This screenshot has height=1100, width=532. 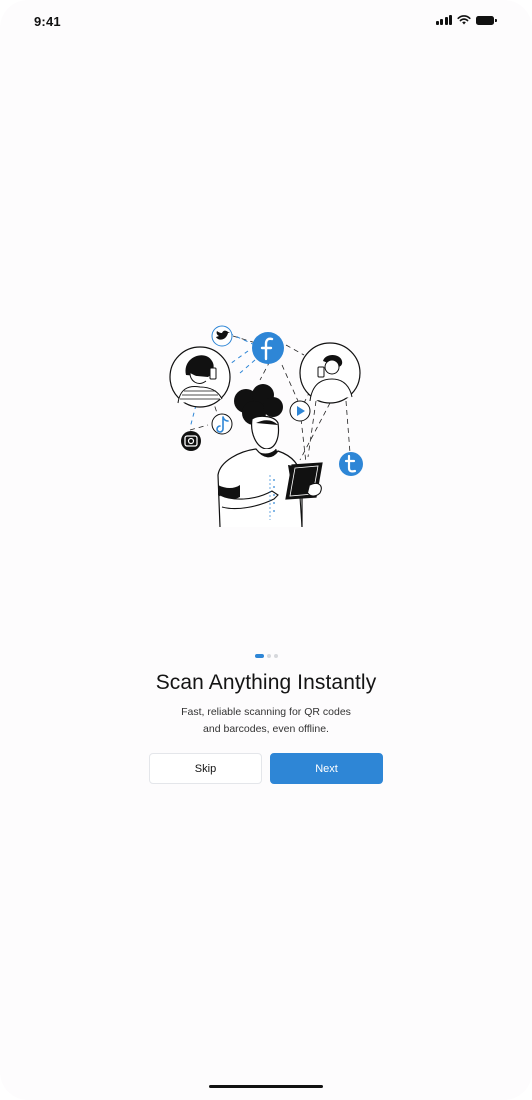 I want to click on onboarding-title: Scan Anything Instantly, so click(x=266, y=682).